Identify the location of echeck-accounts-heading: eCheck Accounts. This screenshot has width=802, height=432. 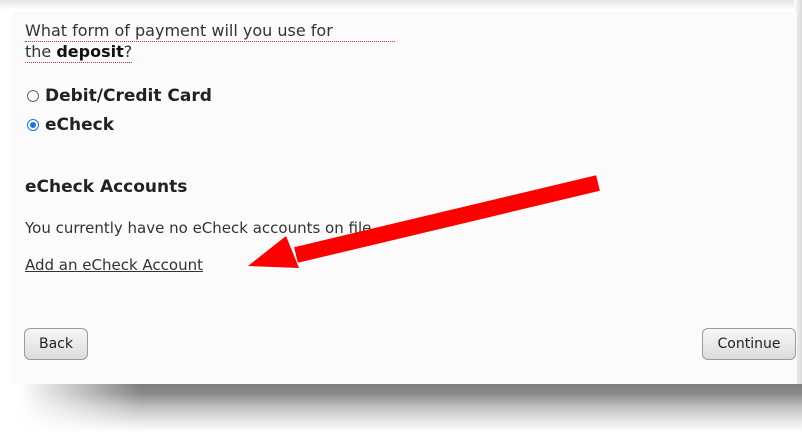
(106, 187).